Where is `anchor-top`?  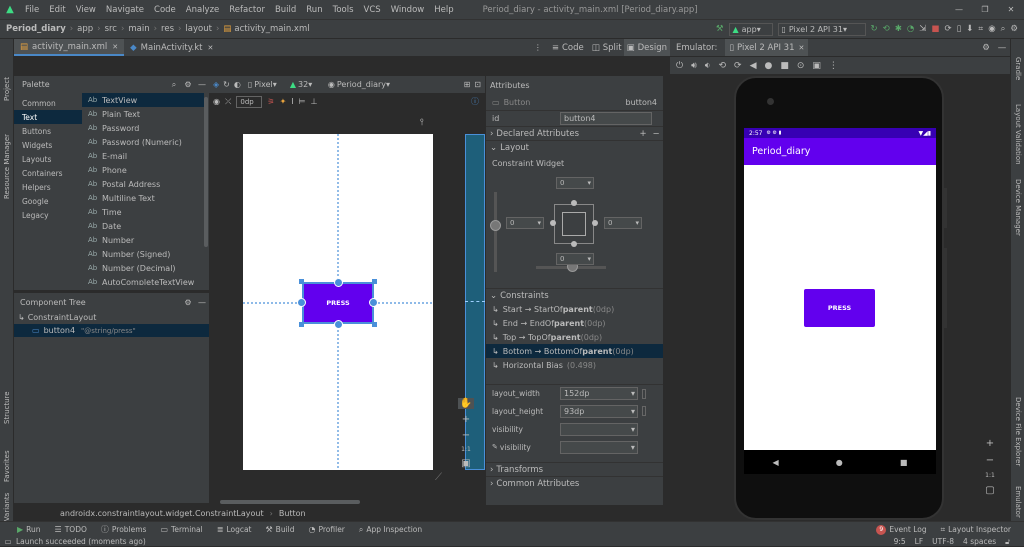 anchor-top is located at coordinates (338, 282).